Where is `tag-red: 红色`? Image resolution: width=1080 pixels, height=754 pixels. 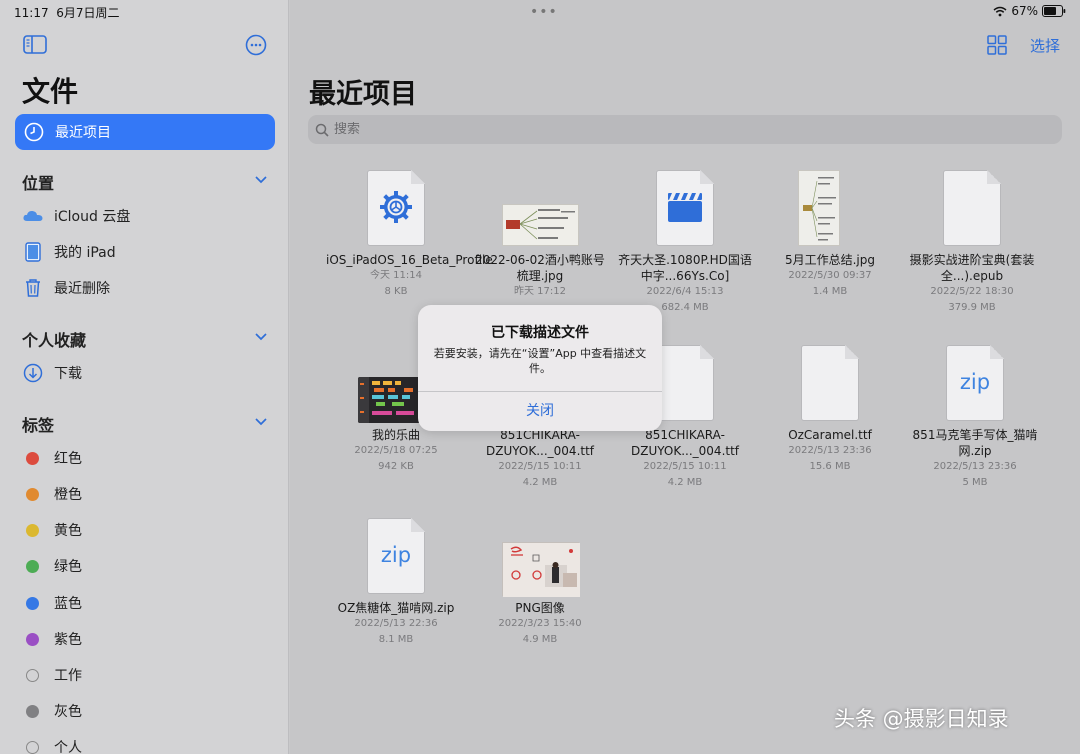
tag-red: 红色 is located at coordinates (54, 458).